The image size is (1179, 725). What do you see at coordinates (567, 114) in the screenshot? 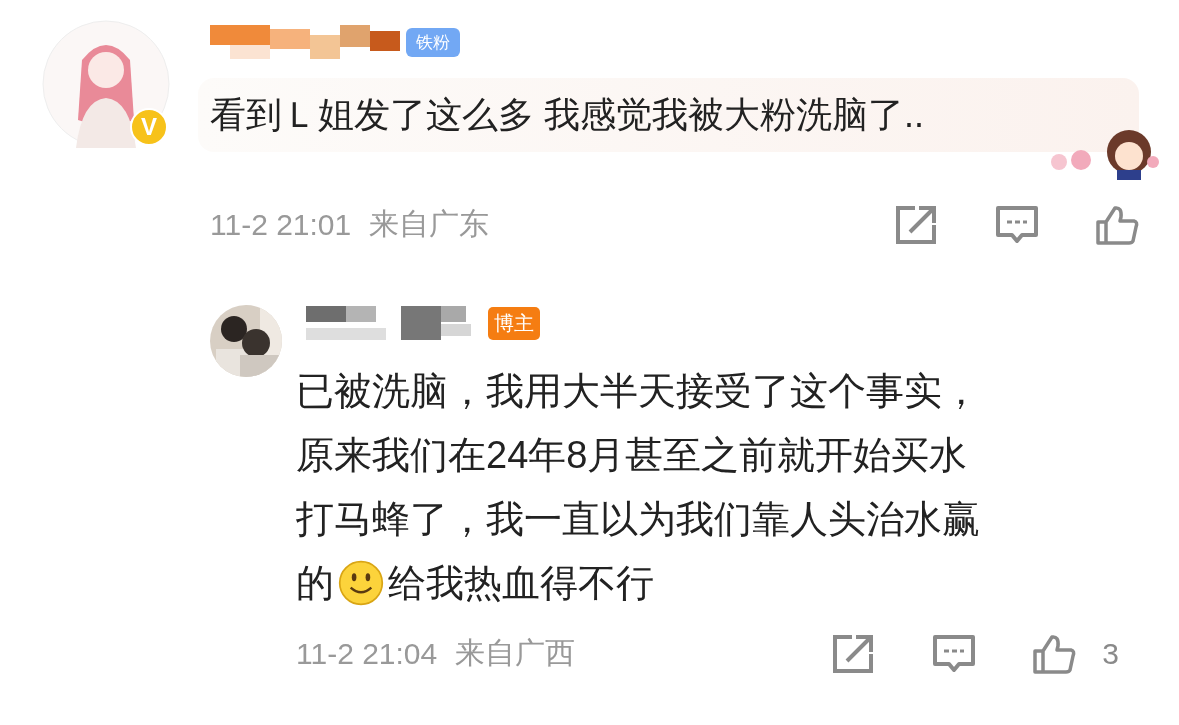
I see `comment-text: 看到Ｌ姐发了这么多 我感觉我被大粉洗脑了..` at bounding box center [567, 114].